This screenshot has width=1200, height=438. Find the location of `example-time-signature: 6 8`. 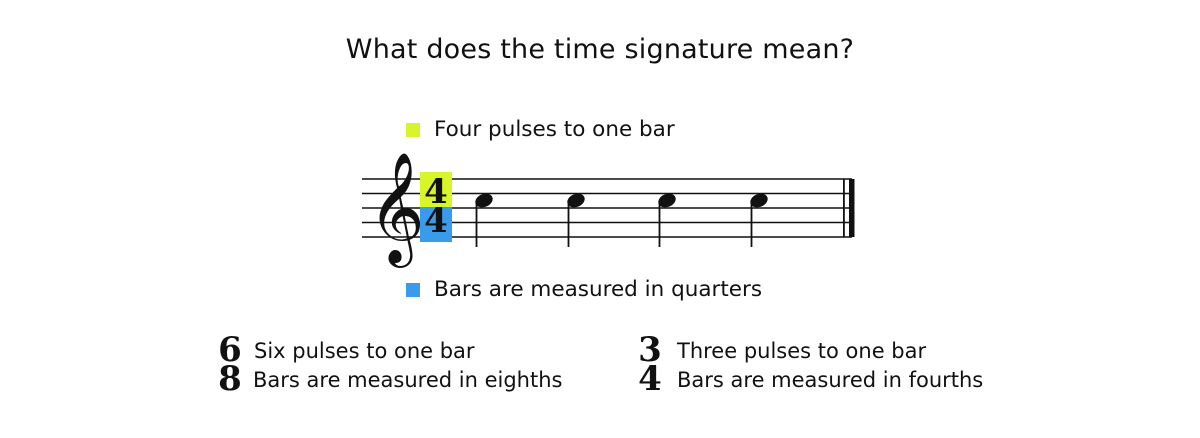

example-time-signature: 6 8 is located at coordinates (230, 366).